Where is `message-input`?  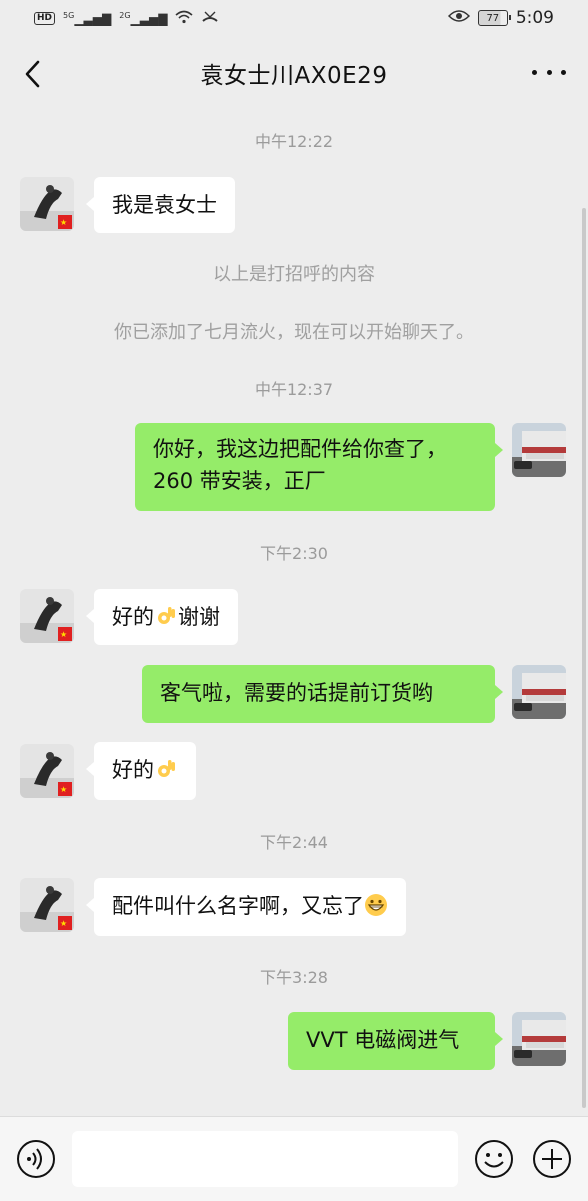 message-input is located at coordinates (265, 1159).